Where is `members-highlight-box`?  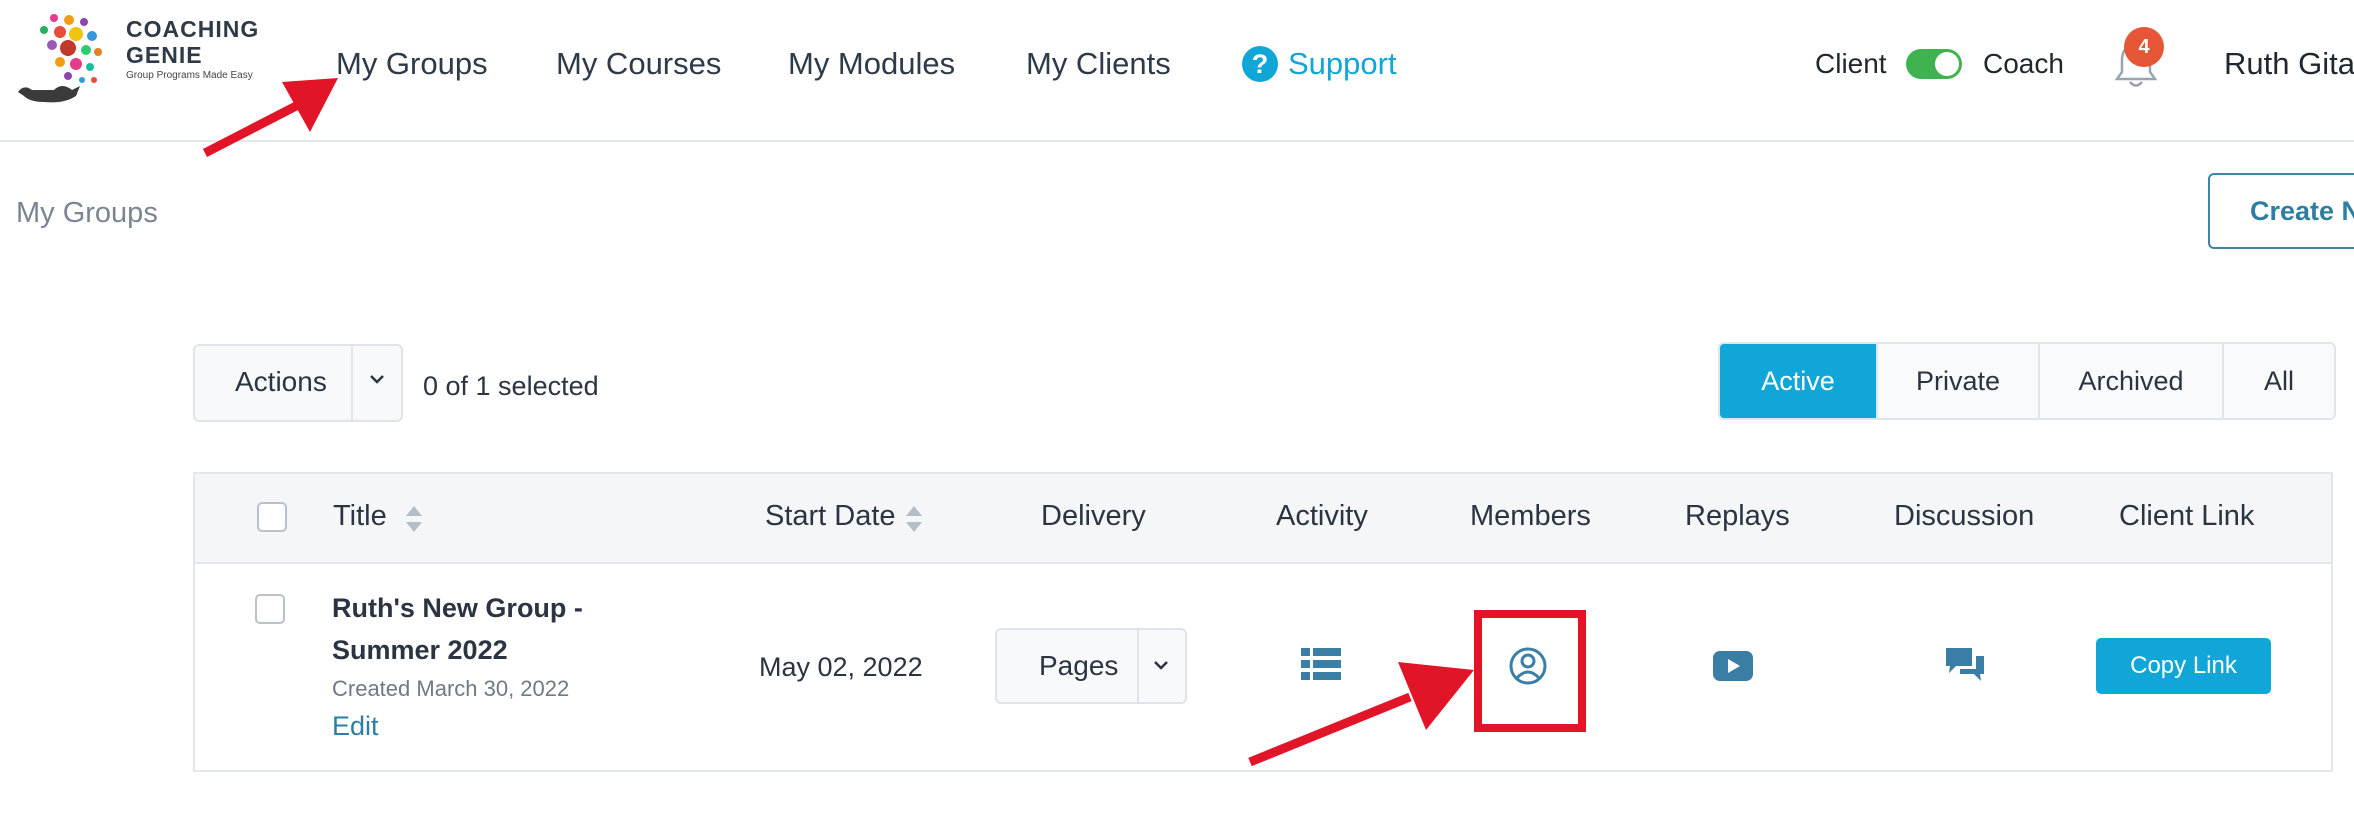 members-highlight-box is located at coordinates (1530, 671).